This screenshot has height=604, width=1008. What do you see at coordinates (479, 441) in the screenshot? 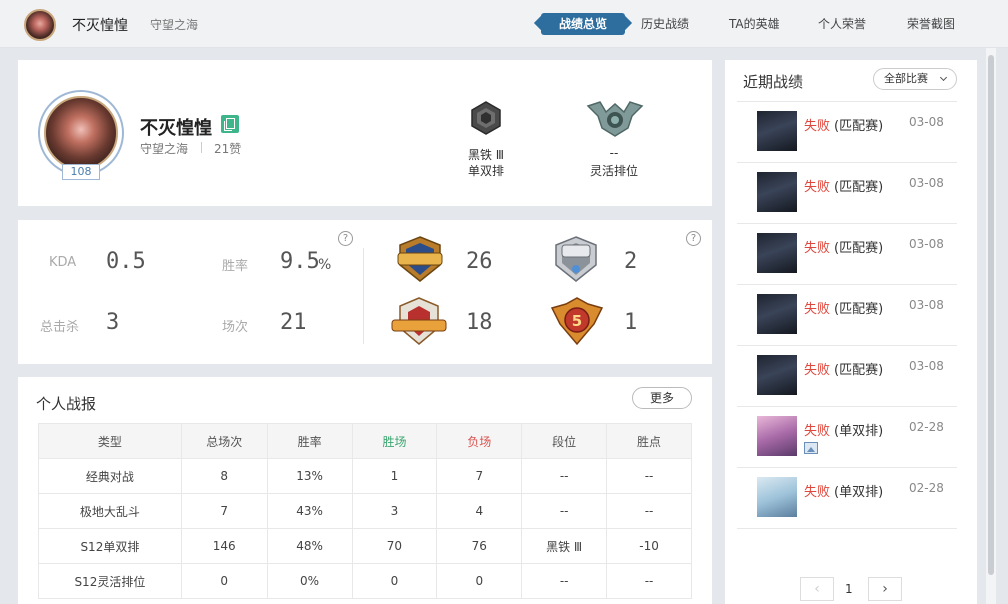
I see `col-losses: 负场` at bounding box center [479, 441].